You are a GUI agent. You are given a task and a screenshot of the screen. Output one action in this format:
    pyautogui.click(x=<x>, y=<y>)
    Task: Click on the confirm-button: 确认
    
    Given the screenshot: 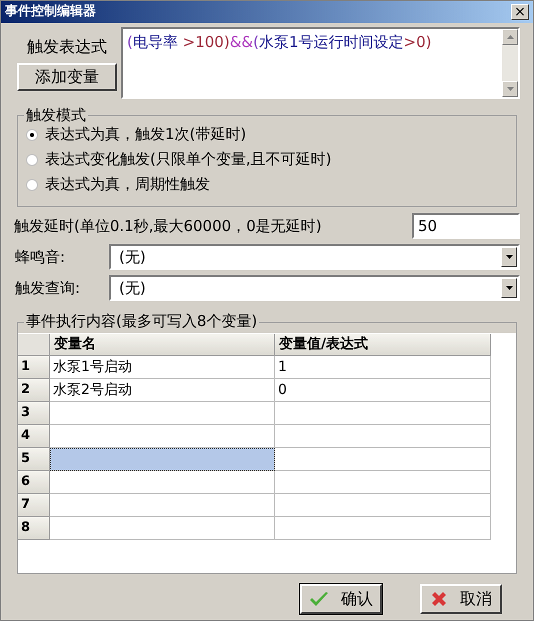 What is the action you would take?
    pyautogui.click(x=341, y=599)
    